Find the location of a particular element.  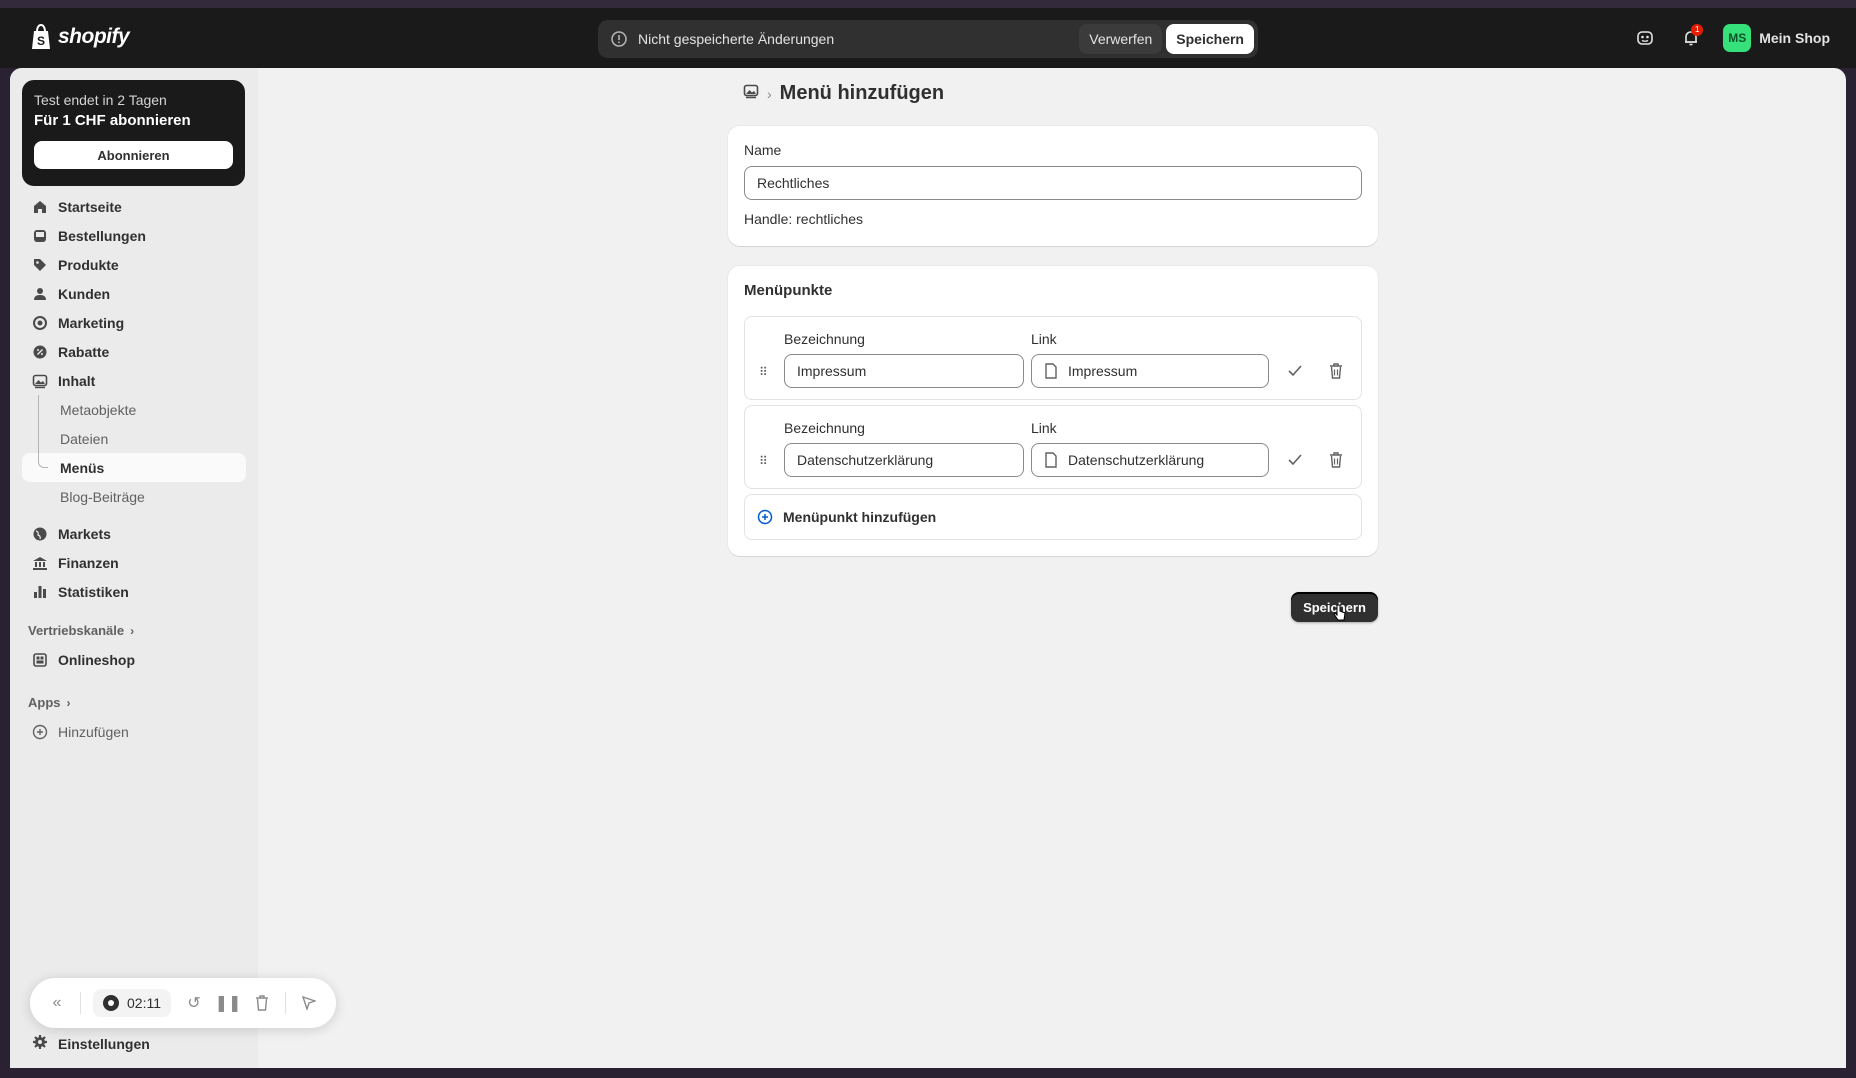

name-input: Rechtliches is located at coordinates (1053, 183).